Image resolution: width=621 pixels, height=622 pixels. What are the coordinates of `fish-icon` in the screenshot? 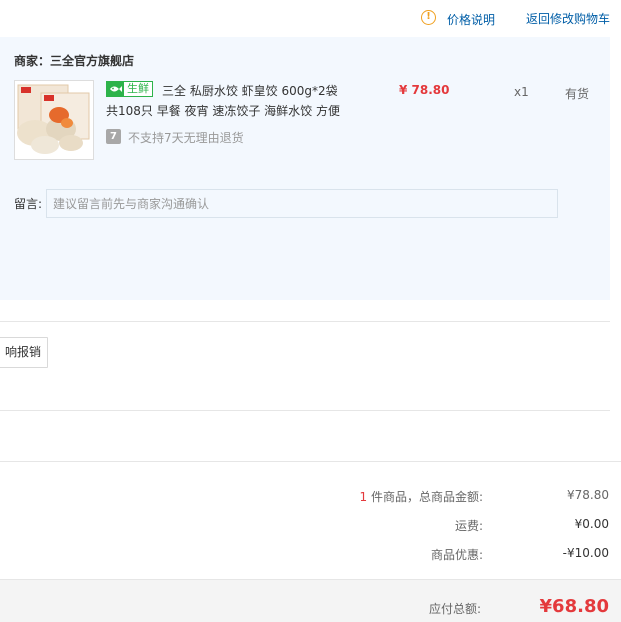 It's located at (115, 89).